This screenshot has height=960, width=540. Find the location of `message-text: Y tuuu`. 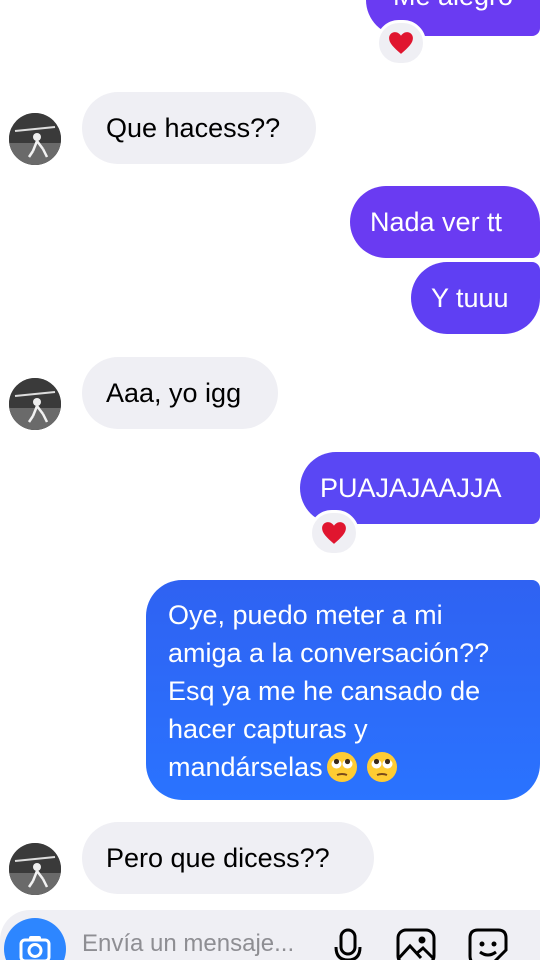

message-text: Y tuuu is located at coordinates (470, 298).